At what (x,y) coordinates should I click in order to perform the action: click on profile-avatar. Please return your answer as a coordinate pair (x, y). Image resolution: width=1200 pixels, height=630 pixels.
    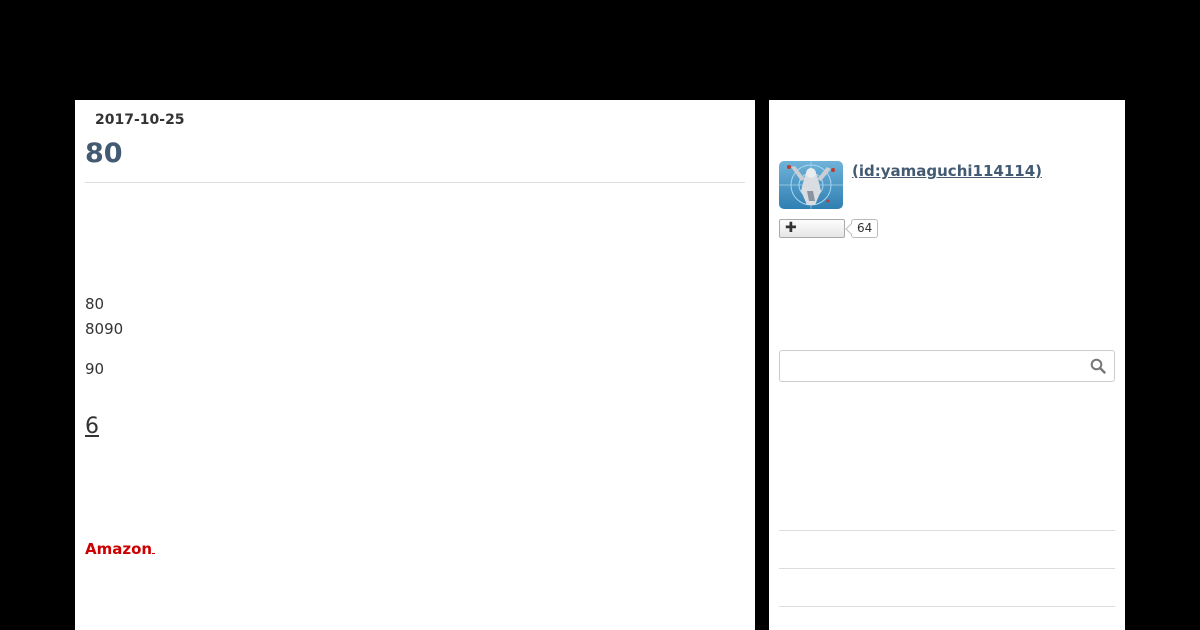
    Looking at the image, I should click on (811, 185).